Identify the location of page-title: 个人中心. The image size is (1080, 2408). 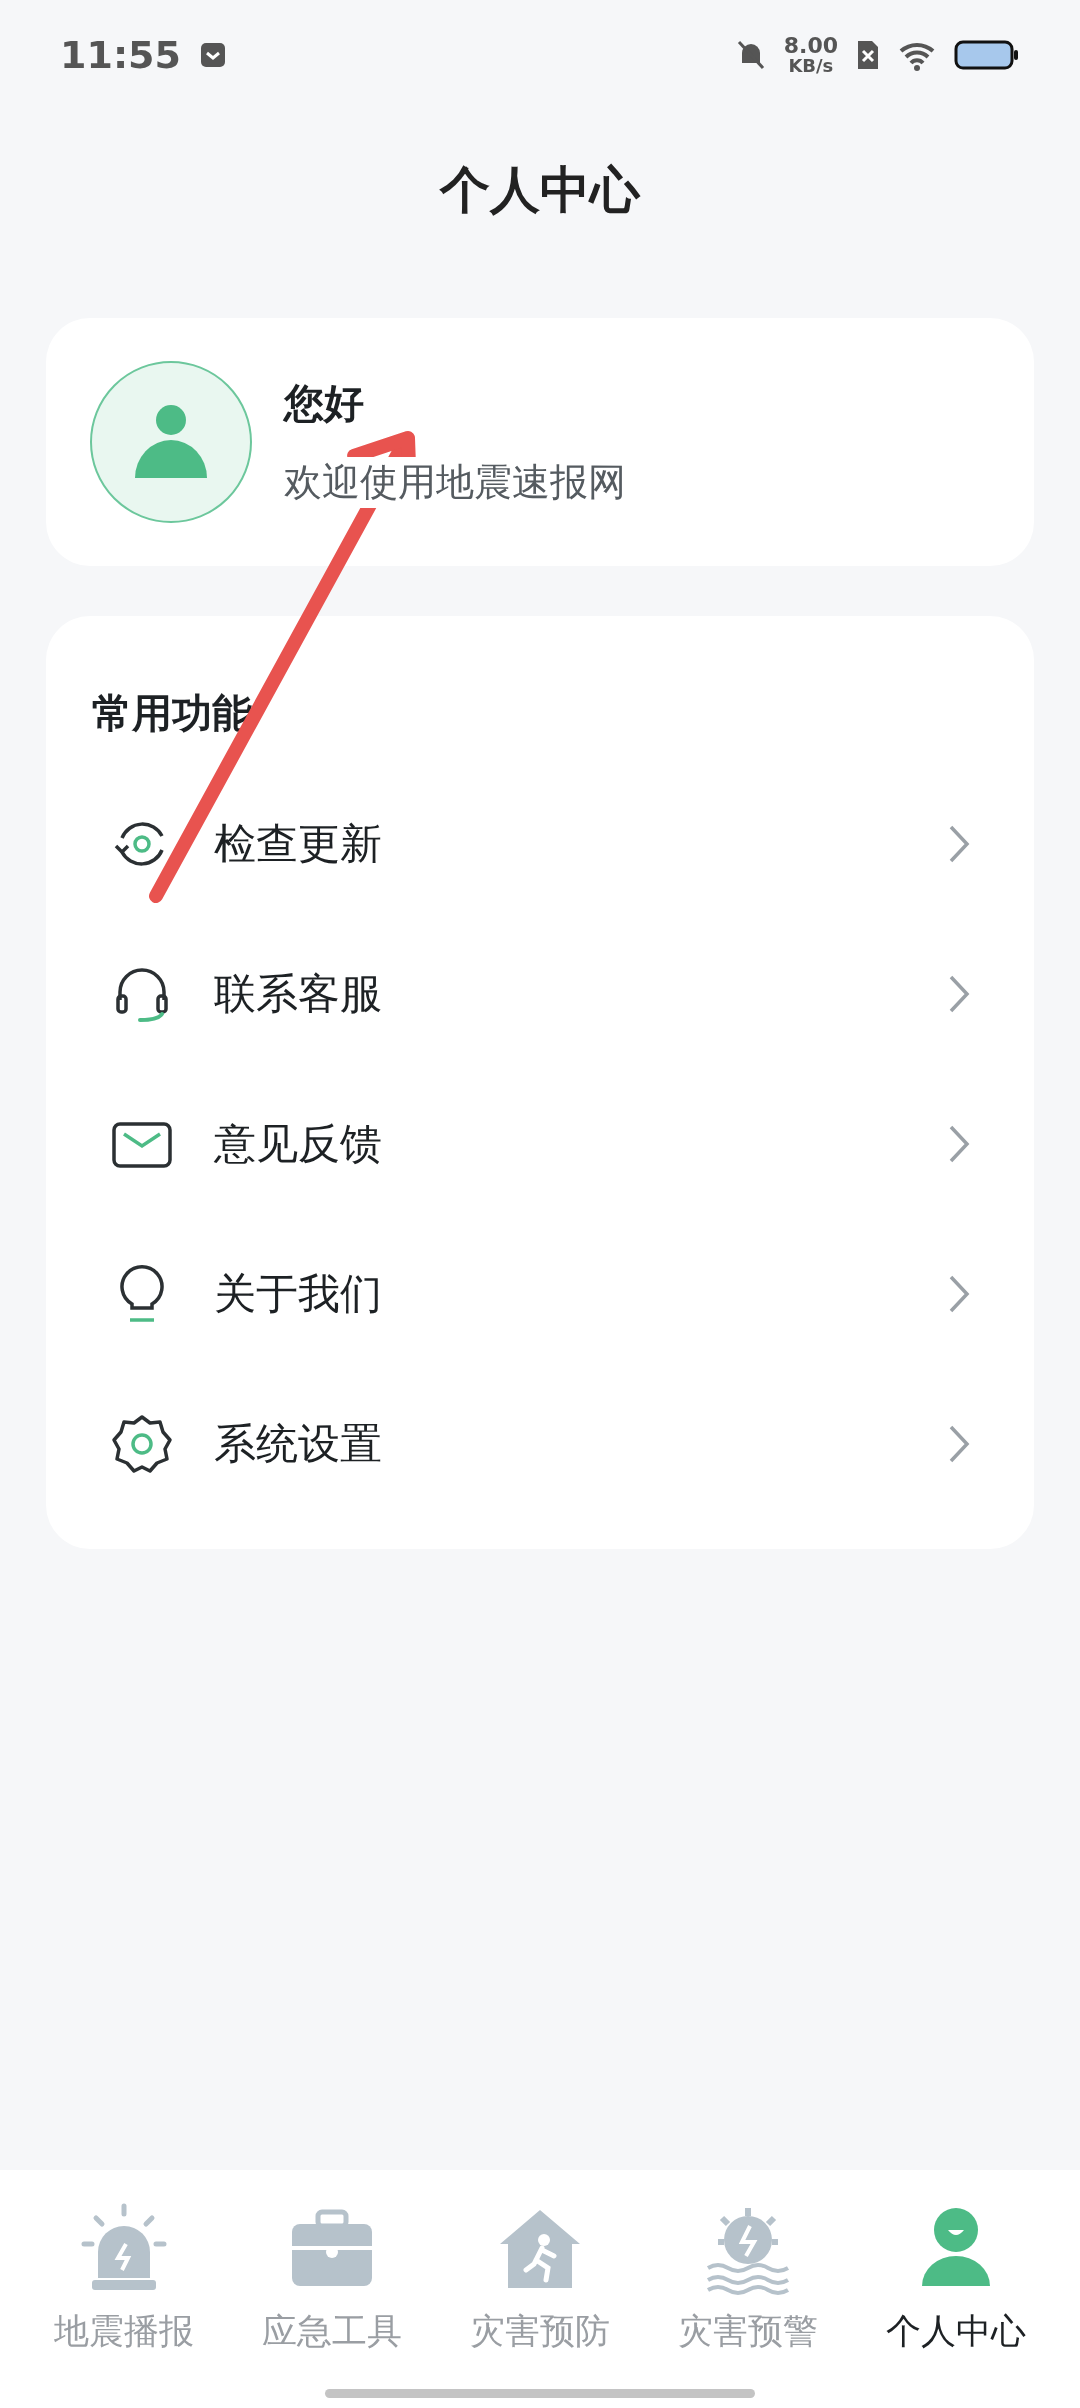
(540, 190).